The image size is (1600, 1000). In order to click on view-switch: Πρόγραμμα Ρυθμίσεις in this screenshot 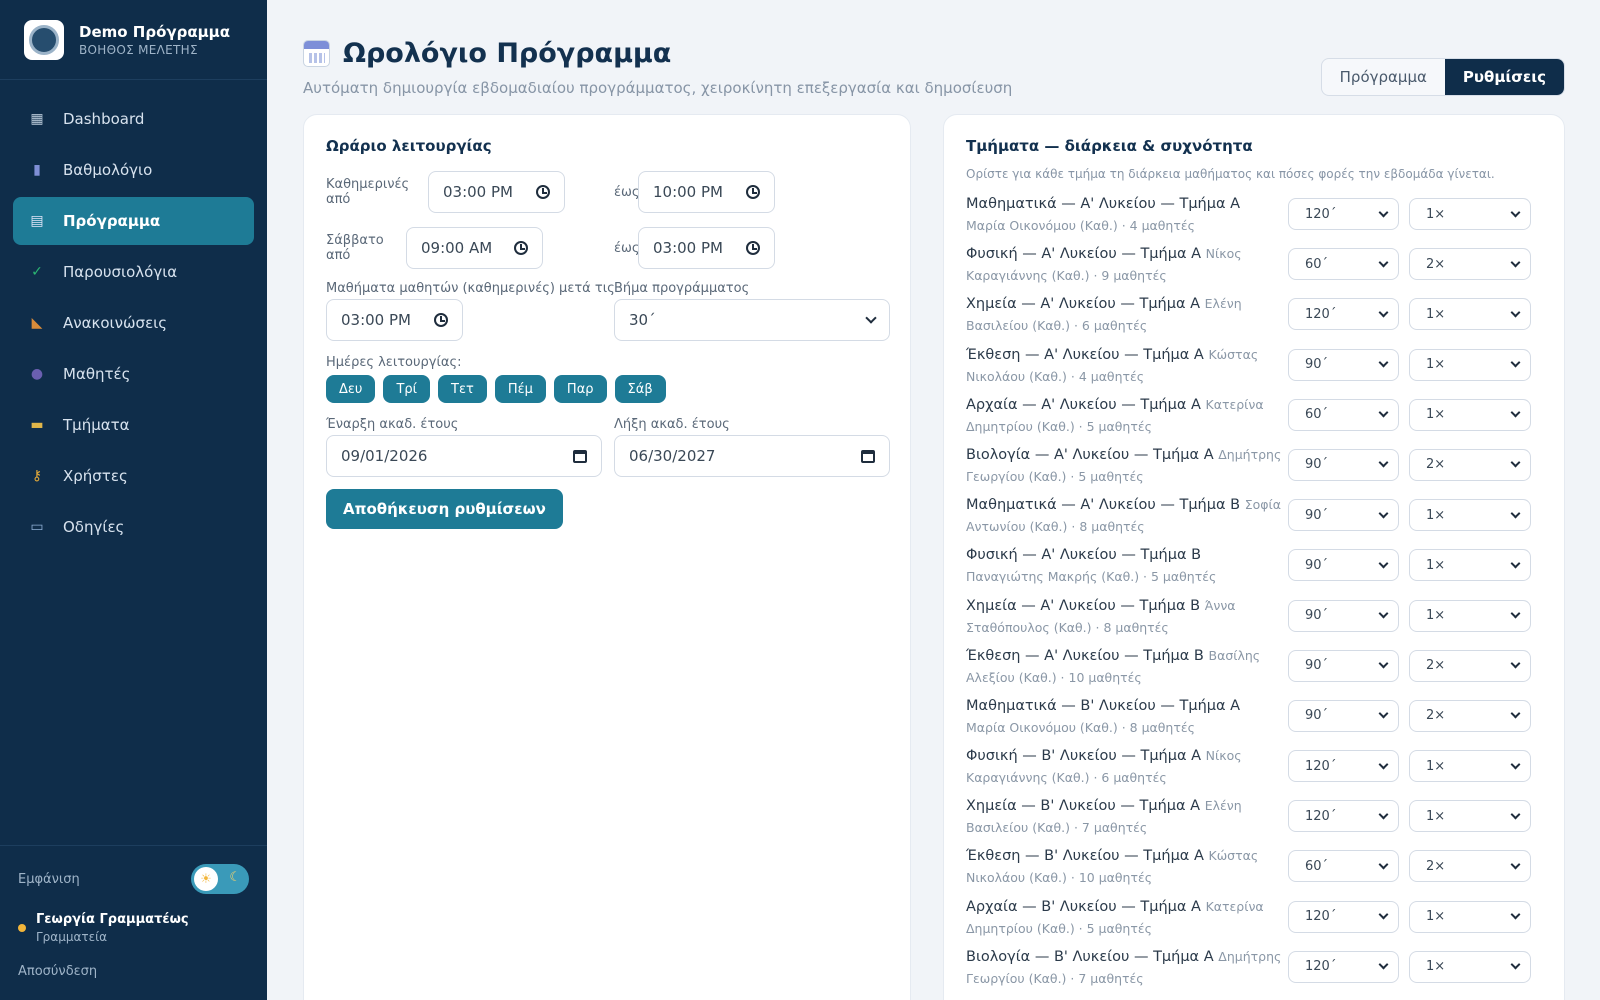, I will do `click(1442, 77)`.